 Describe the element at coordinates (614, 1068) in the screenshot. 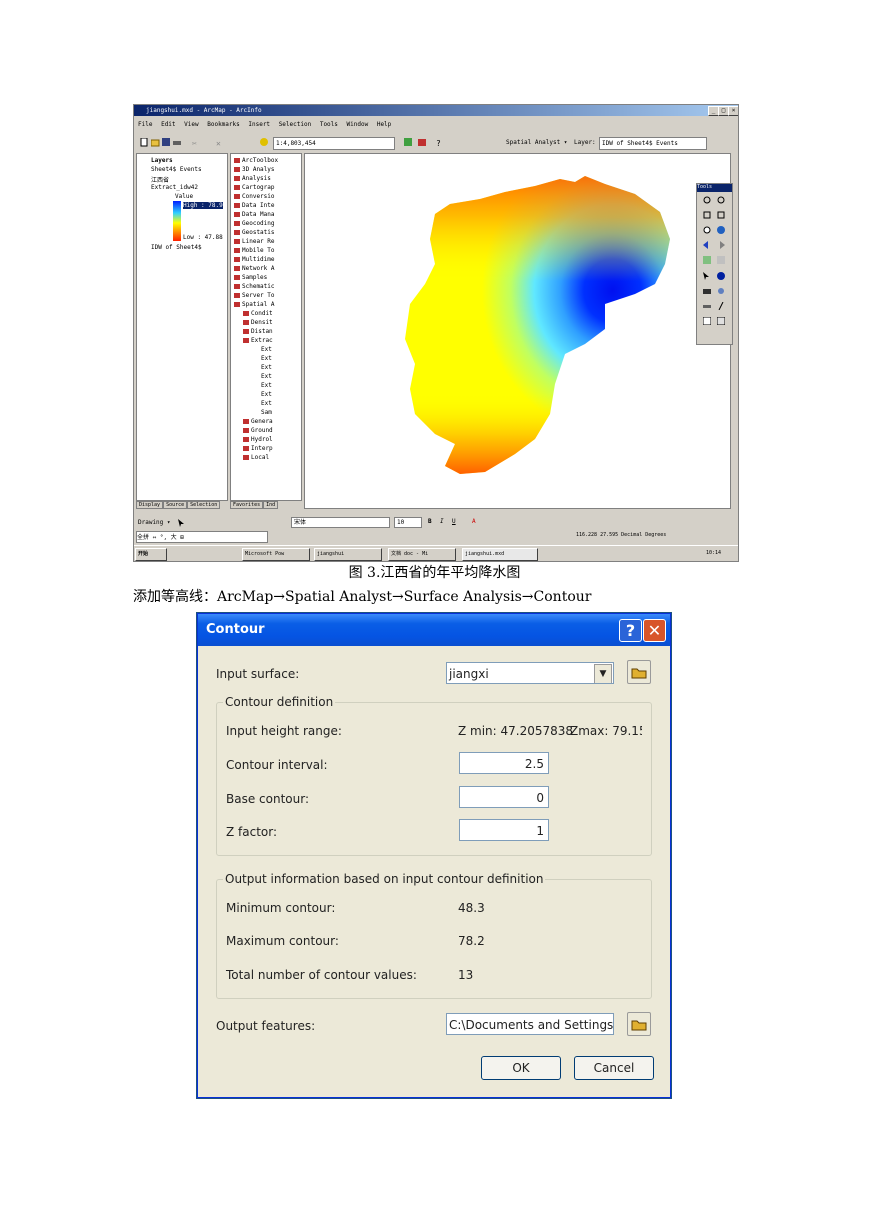

I see `cancel-button: Cancel` at that location.